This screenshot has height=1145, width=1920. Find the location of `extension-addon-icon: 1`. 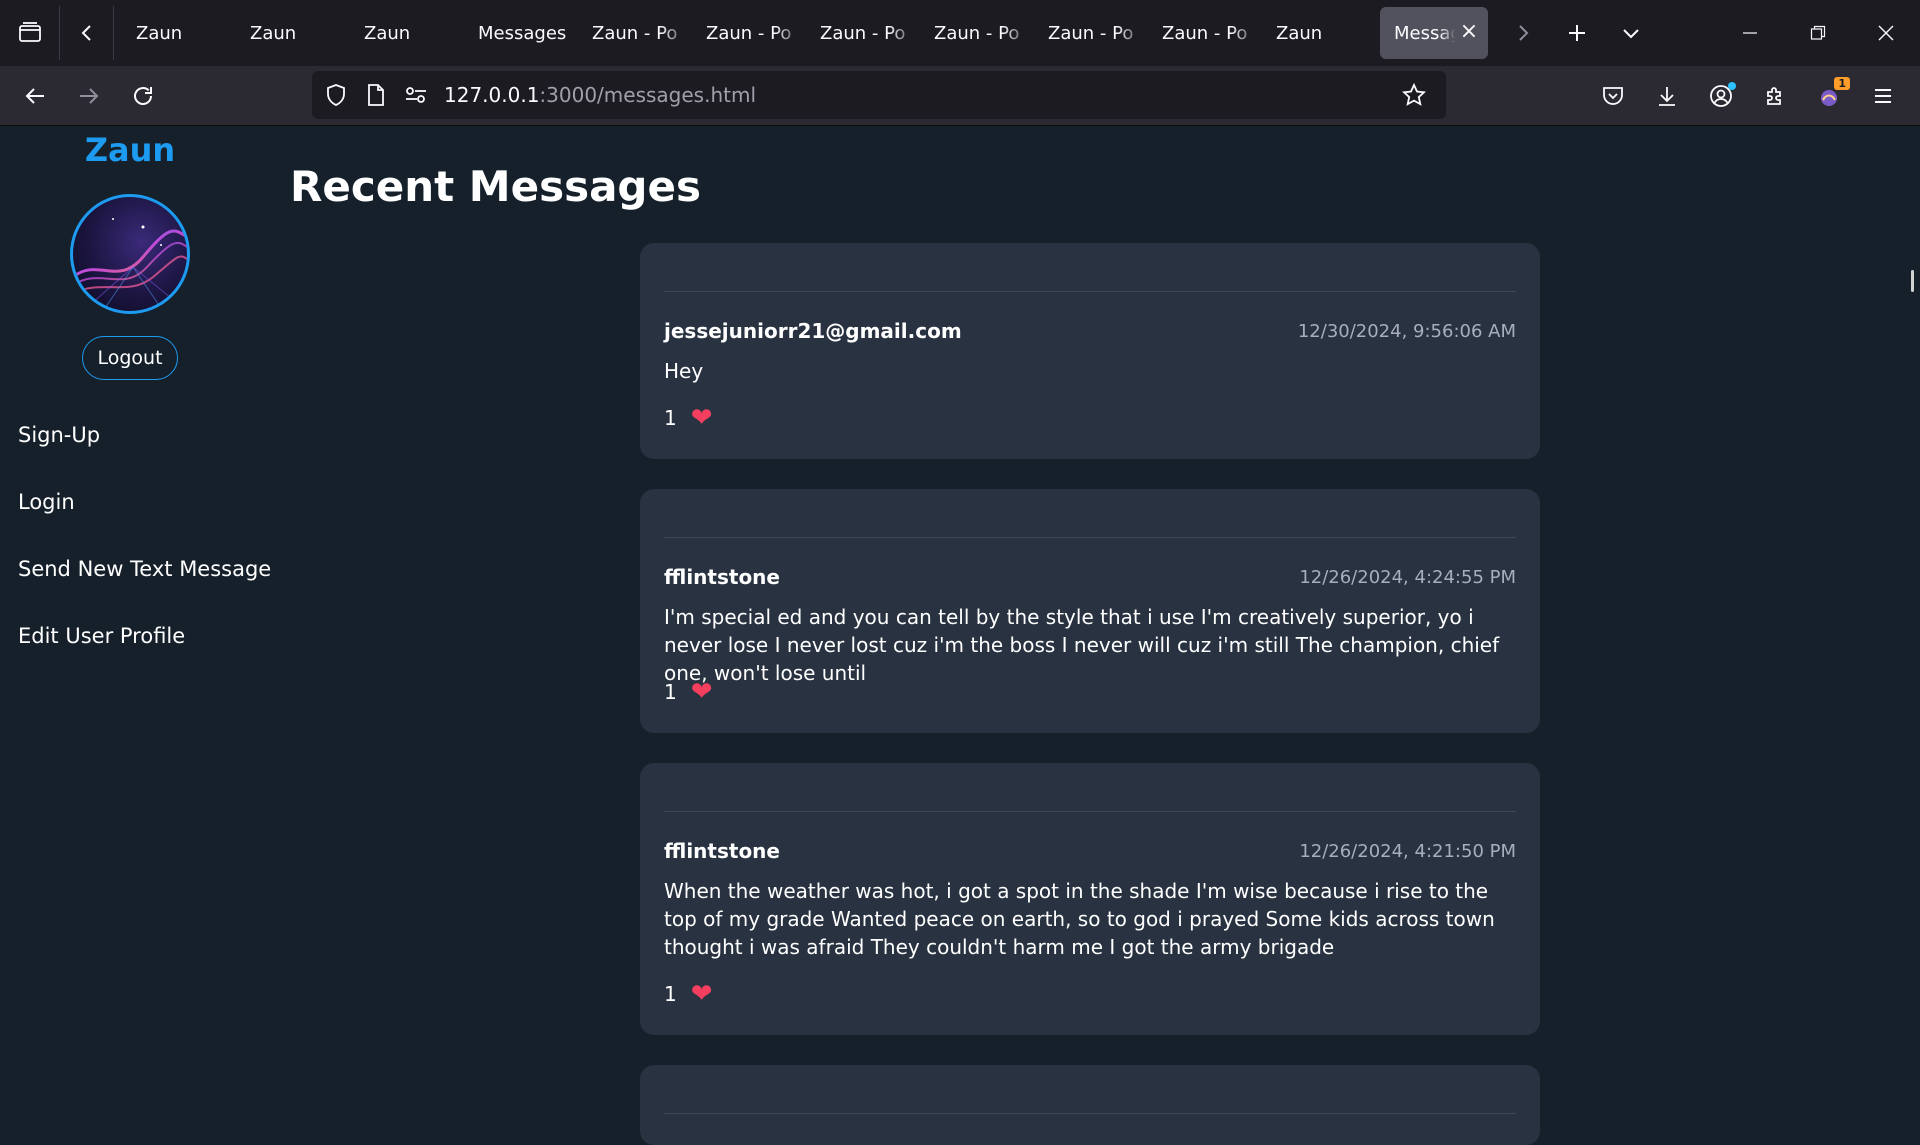

extension-addon-icon: 1 is located at coordinates (1829, 96).